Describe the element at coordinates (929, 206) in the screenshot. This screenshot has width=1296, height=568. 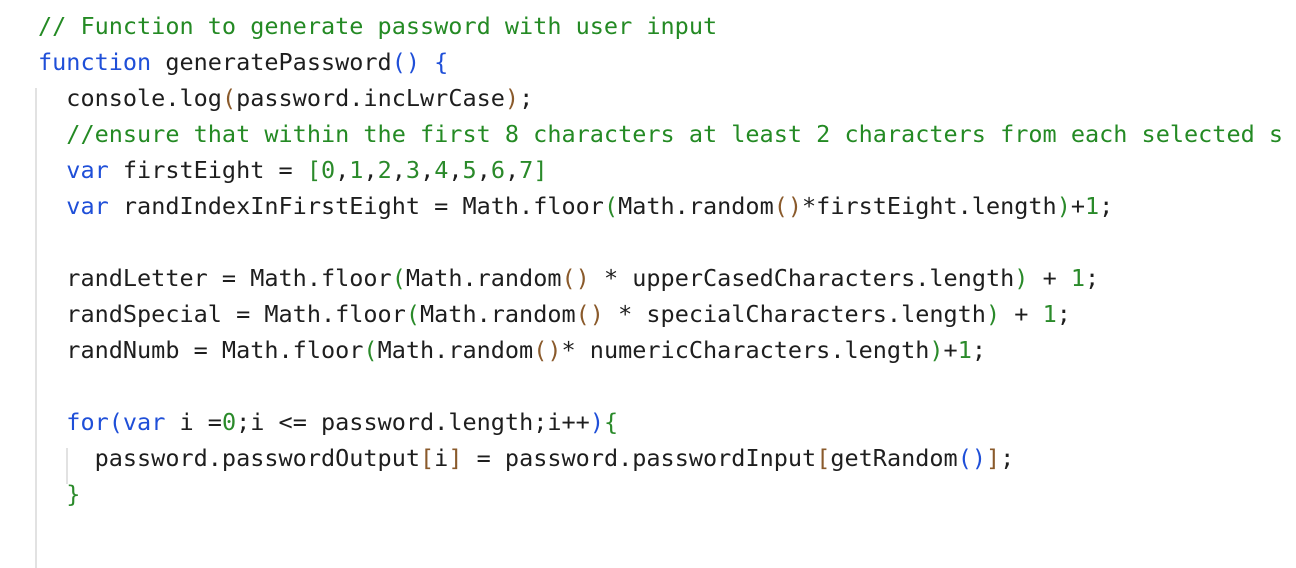
I see `code-token-text: *firstEight.length` at that location.